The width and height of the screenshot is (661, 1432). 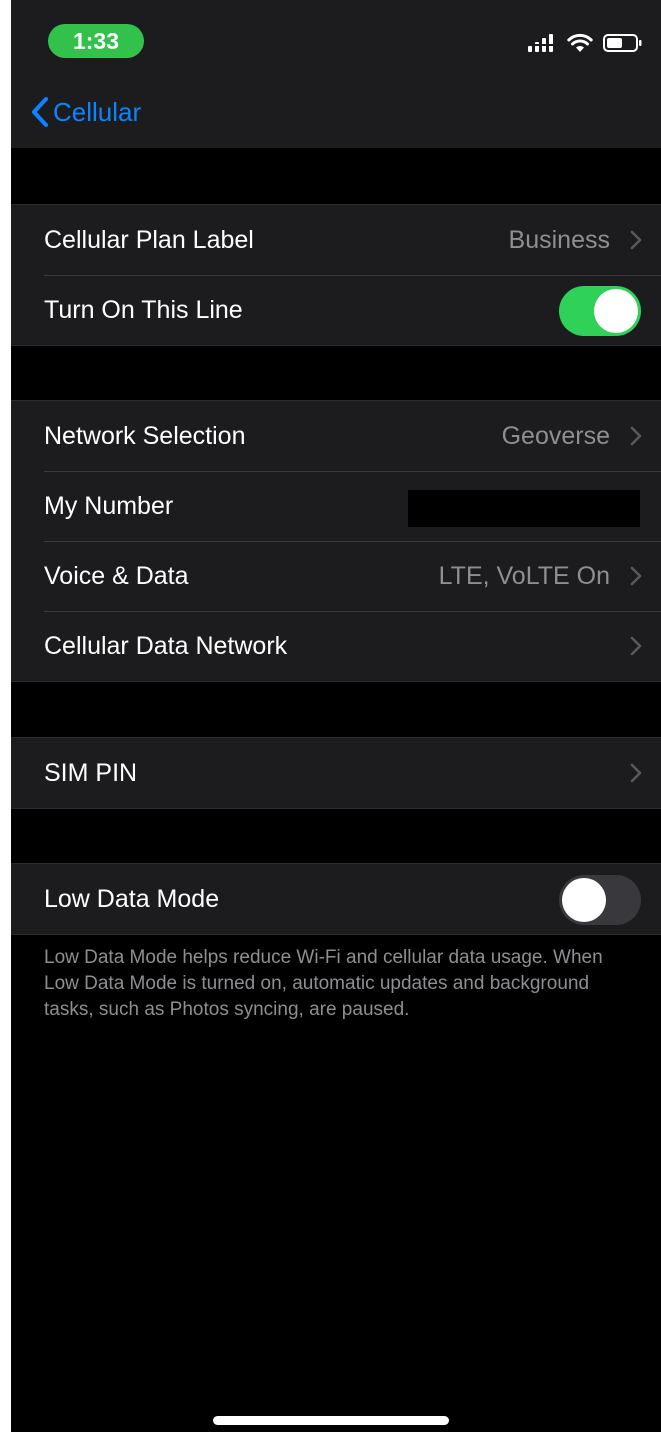 I want to click on chevron-left-icon, so click(x=40, y=112).